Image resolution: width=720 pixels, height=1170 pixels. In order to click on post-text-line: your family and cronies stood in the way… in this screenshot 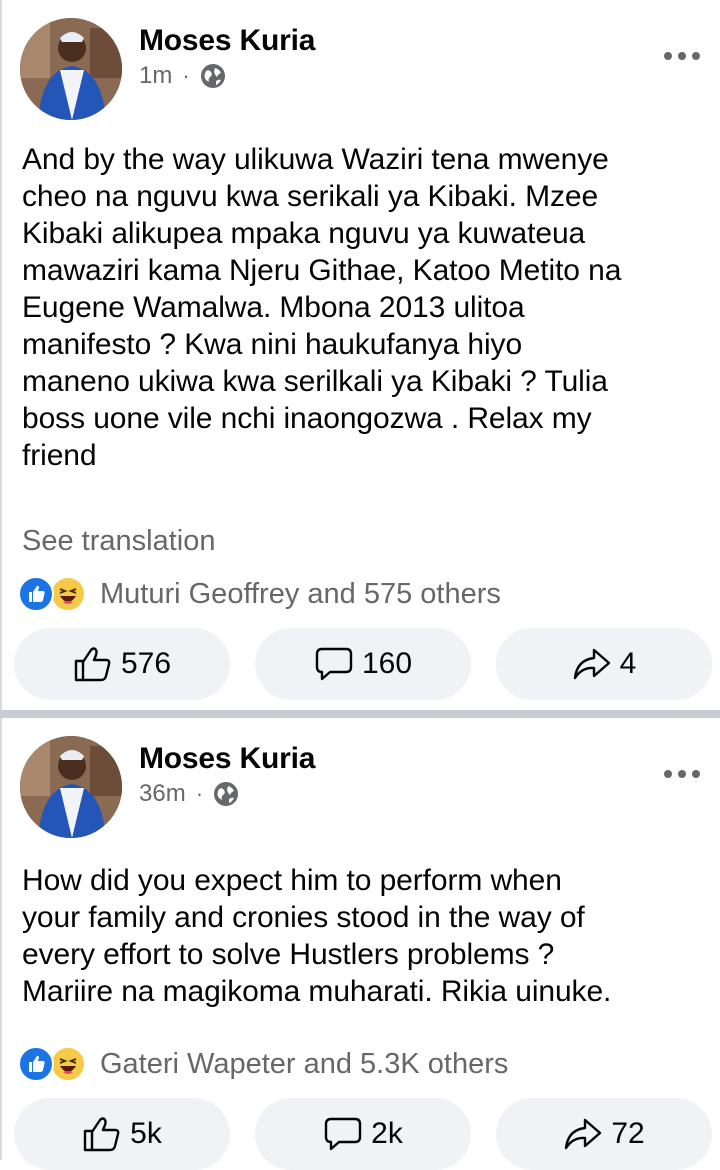, I will do `click(303, 917)`.